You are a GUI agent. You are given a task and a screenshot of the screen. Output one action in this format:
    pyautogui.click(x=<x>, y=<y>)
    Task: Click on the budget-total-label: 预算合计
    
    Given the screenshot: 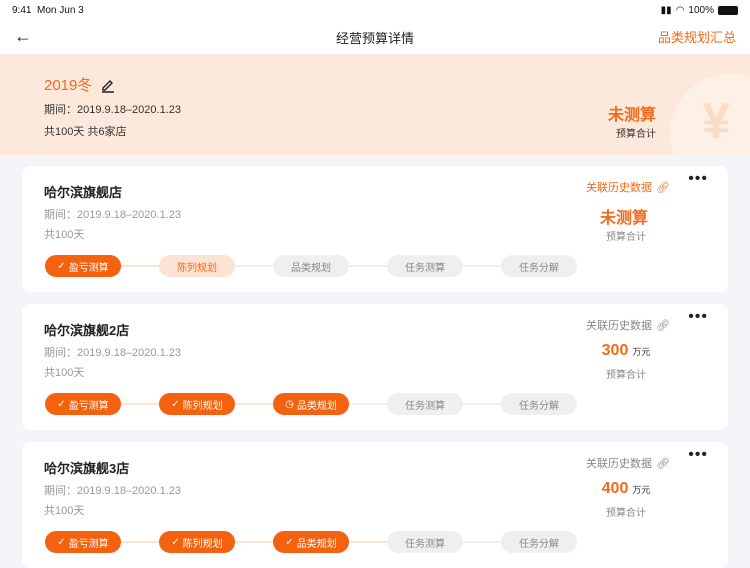 What is the action you would take?
    pyautogui.click(x=636, y=134)
    